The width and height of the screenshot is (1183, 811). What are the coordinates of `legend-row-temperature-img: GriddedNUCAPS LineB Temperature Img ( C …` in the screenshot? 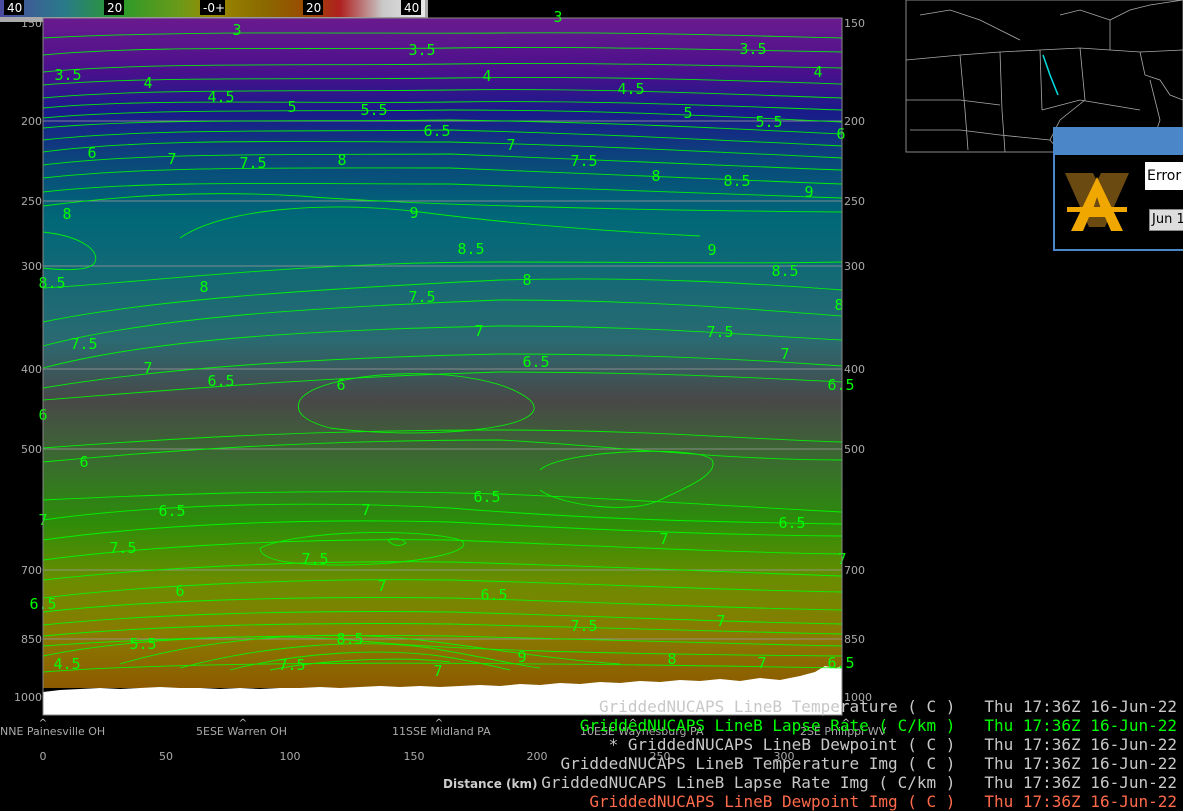 It's located at (811, 763).